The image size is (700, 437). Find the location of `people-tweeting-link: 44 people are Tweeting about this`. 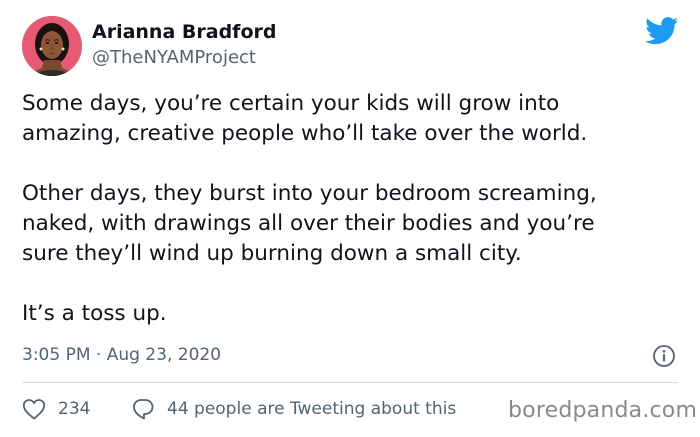

people-tweeting-link: 44 people are Tweeting about this is located at coordinates (293, 409).